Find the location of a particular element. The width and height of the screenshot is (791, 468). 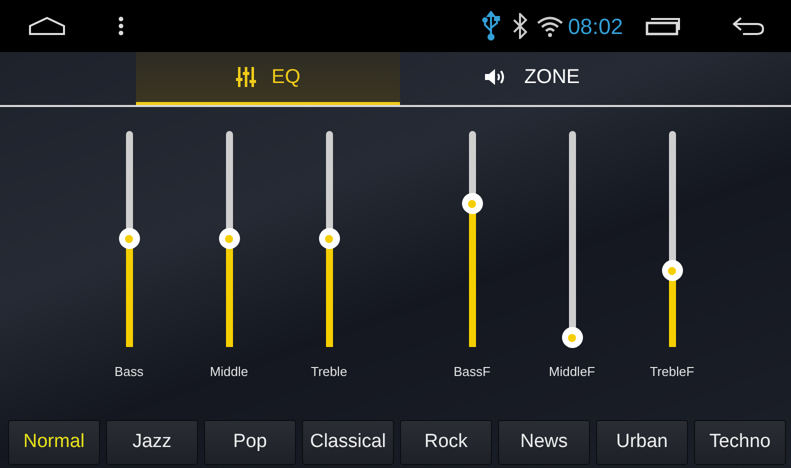

slider-label: Treble is located at coordinates (329, 372).